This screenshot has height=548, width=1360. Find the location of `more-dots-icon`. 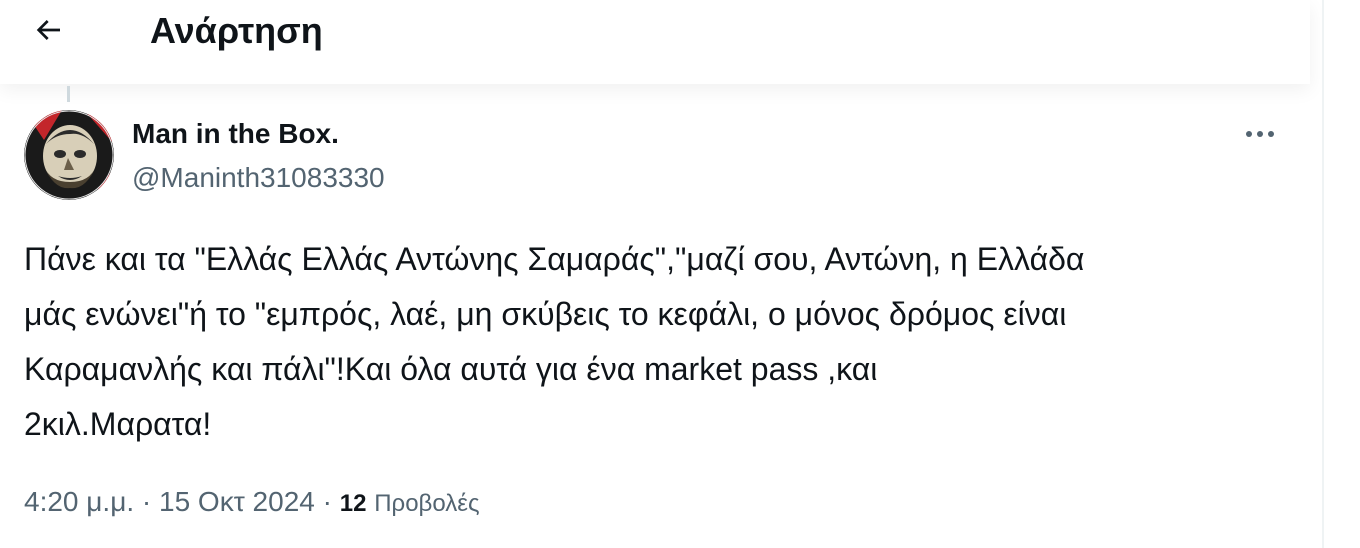

more-dots-icon is located at coordinates (1260, 134).